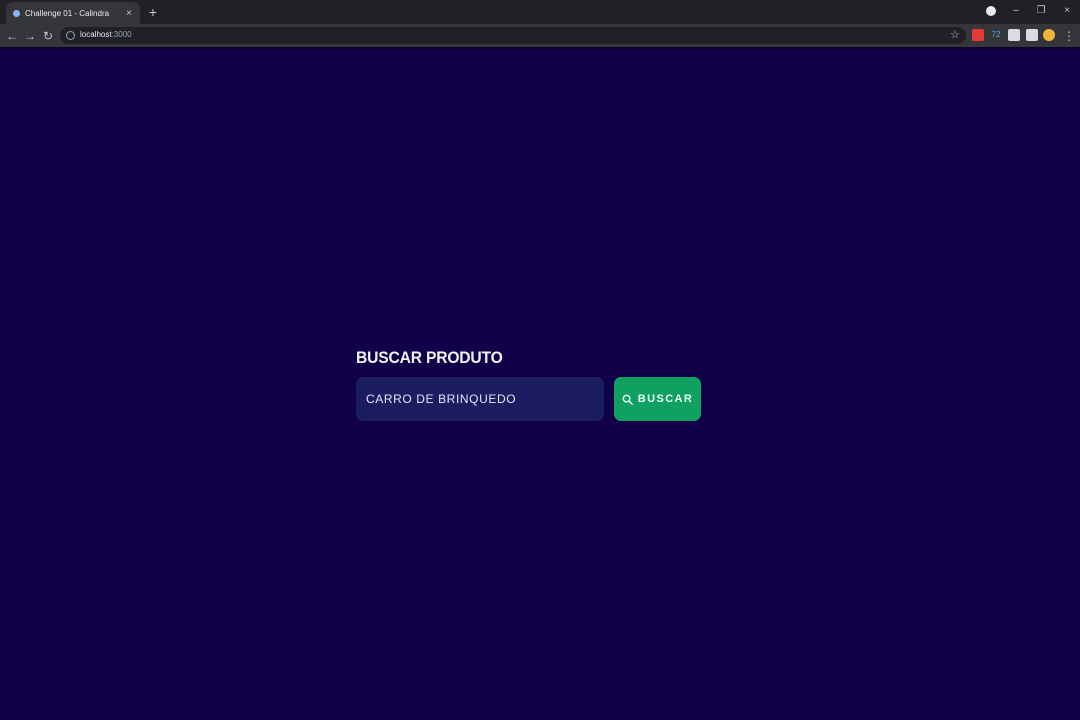  I want to click on minimize-button: –, so click(1016, 11).